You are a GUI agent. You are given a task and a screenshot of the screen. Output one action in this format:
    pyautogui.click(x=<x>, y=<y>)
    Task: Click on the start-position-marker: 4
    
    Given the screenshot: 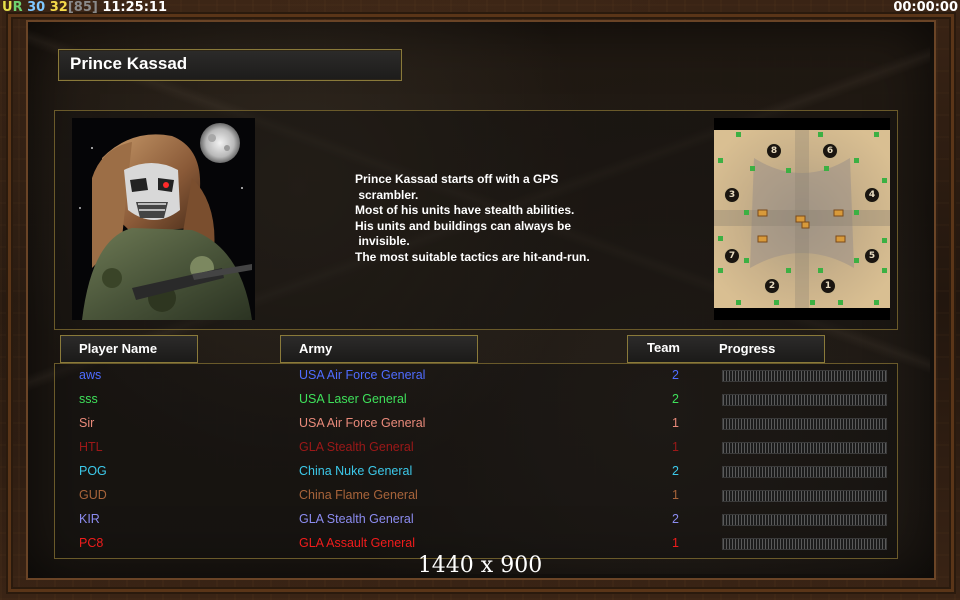 What is the action you would take?
    pyautogui.click(x=872, y=195)
    